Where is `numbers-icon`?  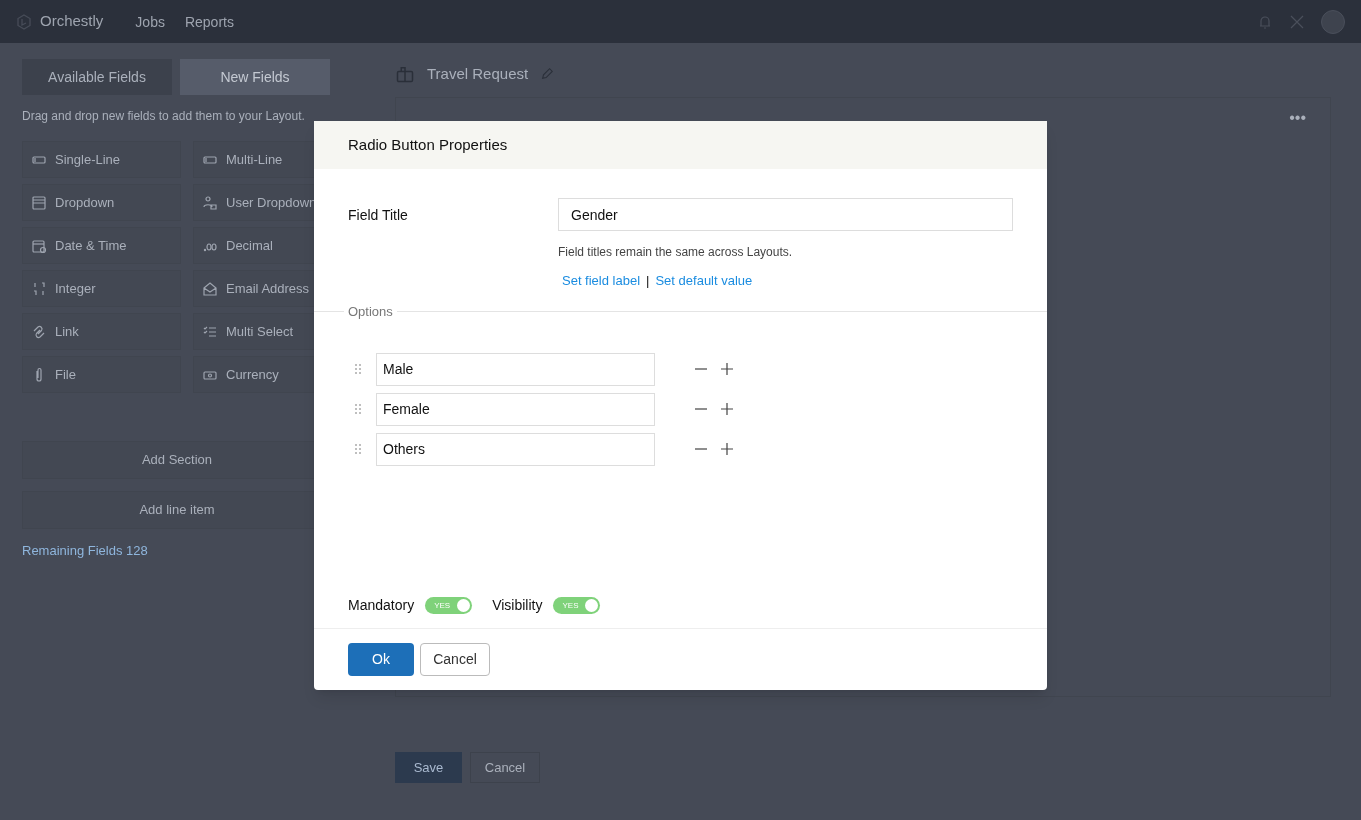 numbers-icon is located at coordinates (39, 288).